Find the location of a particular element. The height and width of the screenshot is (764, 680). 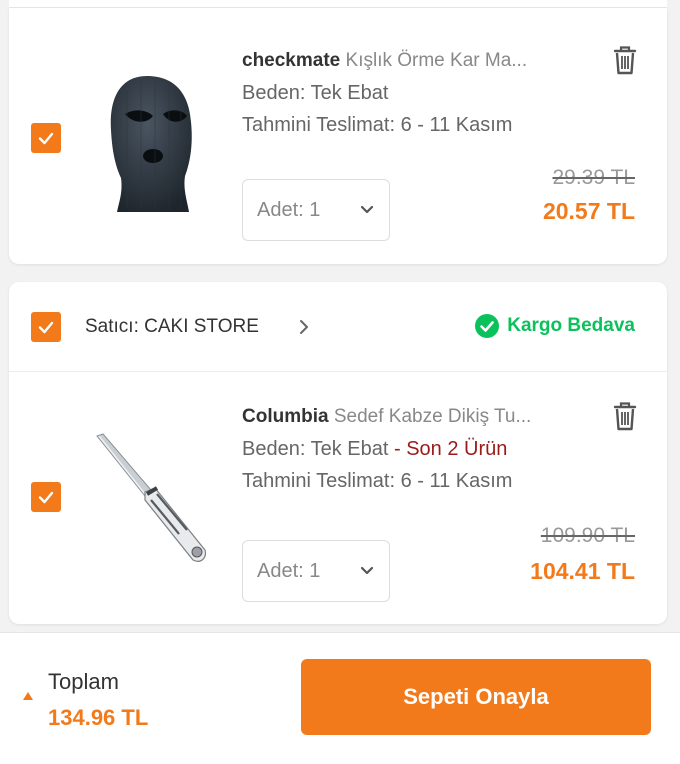

free-shipping-badge: Kargo Bedava is located at coordinates (555, 326).